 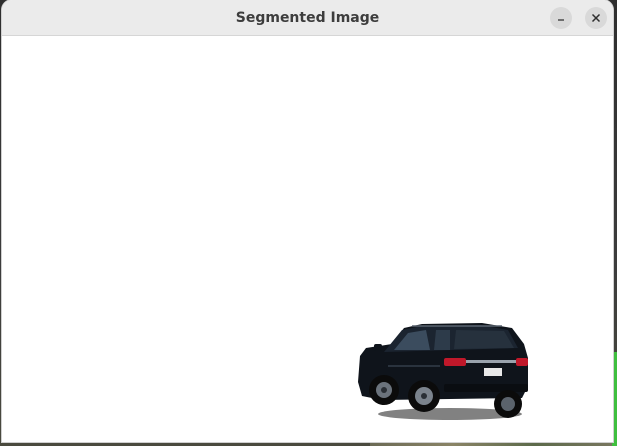 I want to click on close-icon, so click(x=596, y=18).